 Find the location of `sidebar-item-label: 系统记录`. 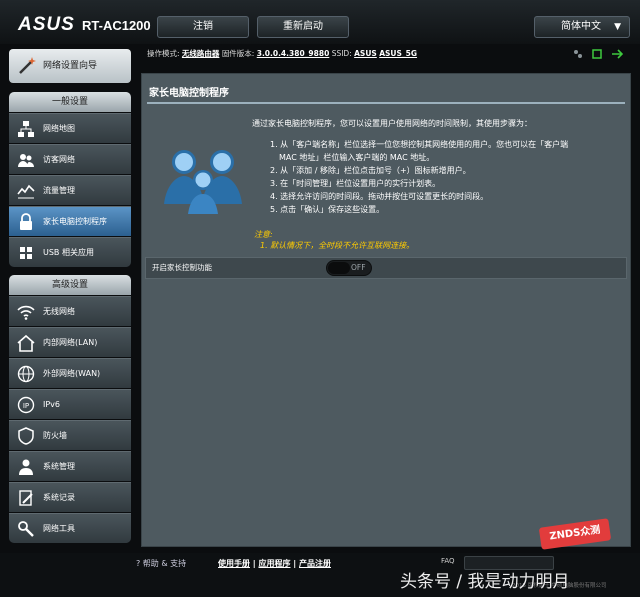

sidebar-item-label: 系统记录 is located at coordinates (59, 497).